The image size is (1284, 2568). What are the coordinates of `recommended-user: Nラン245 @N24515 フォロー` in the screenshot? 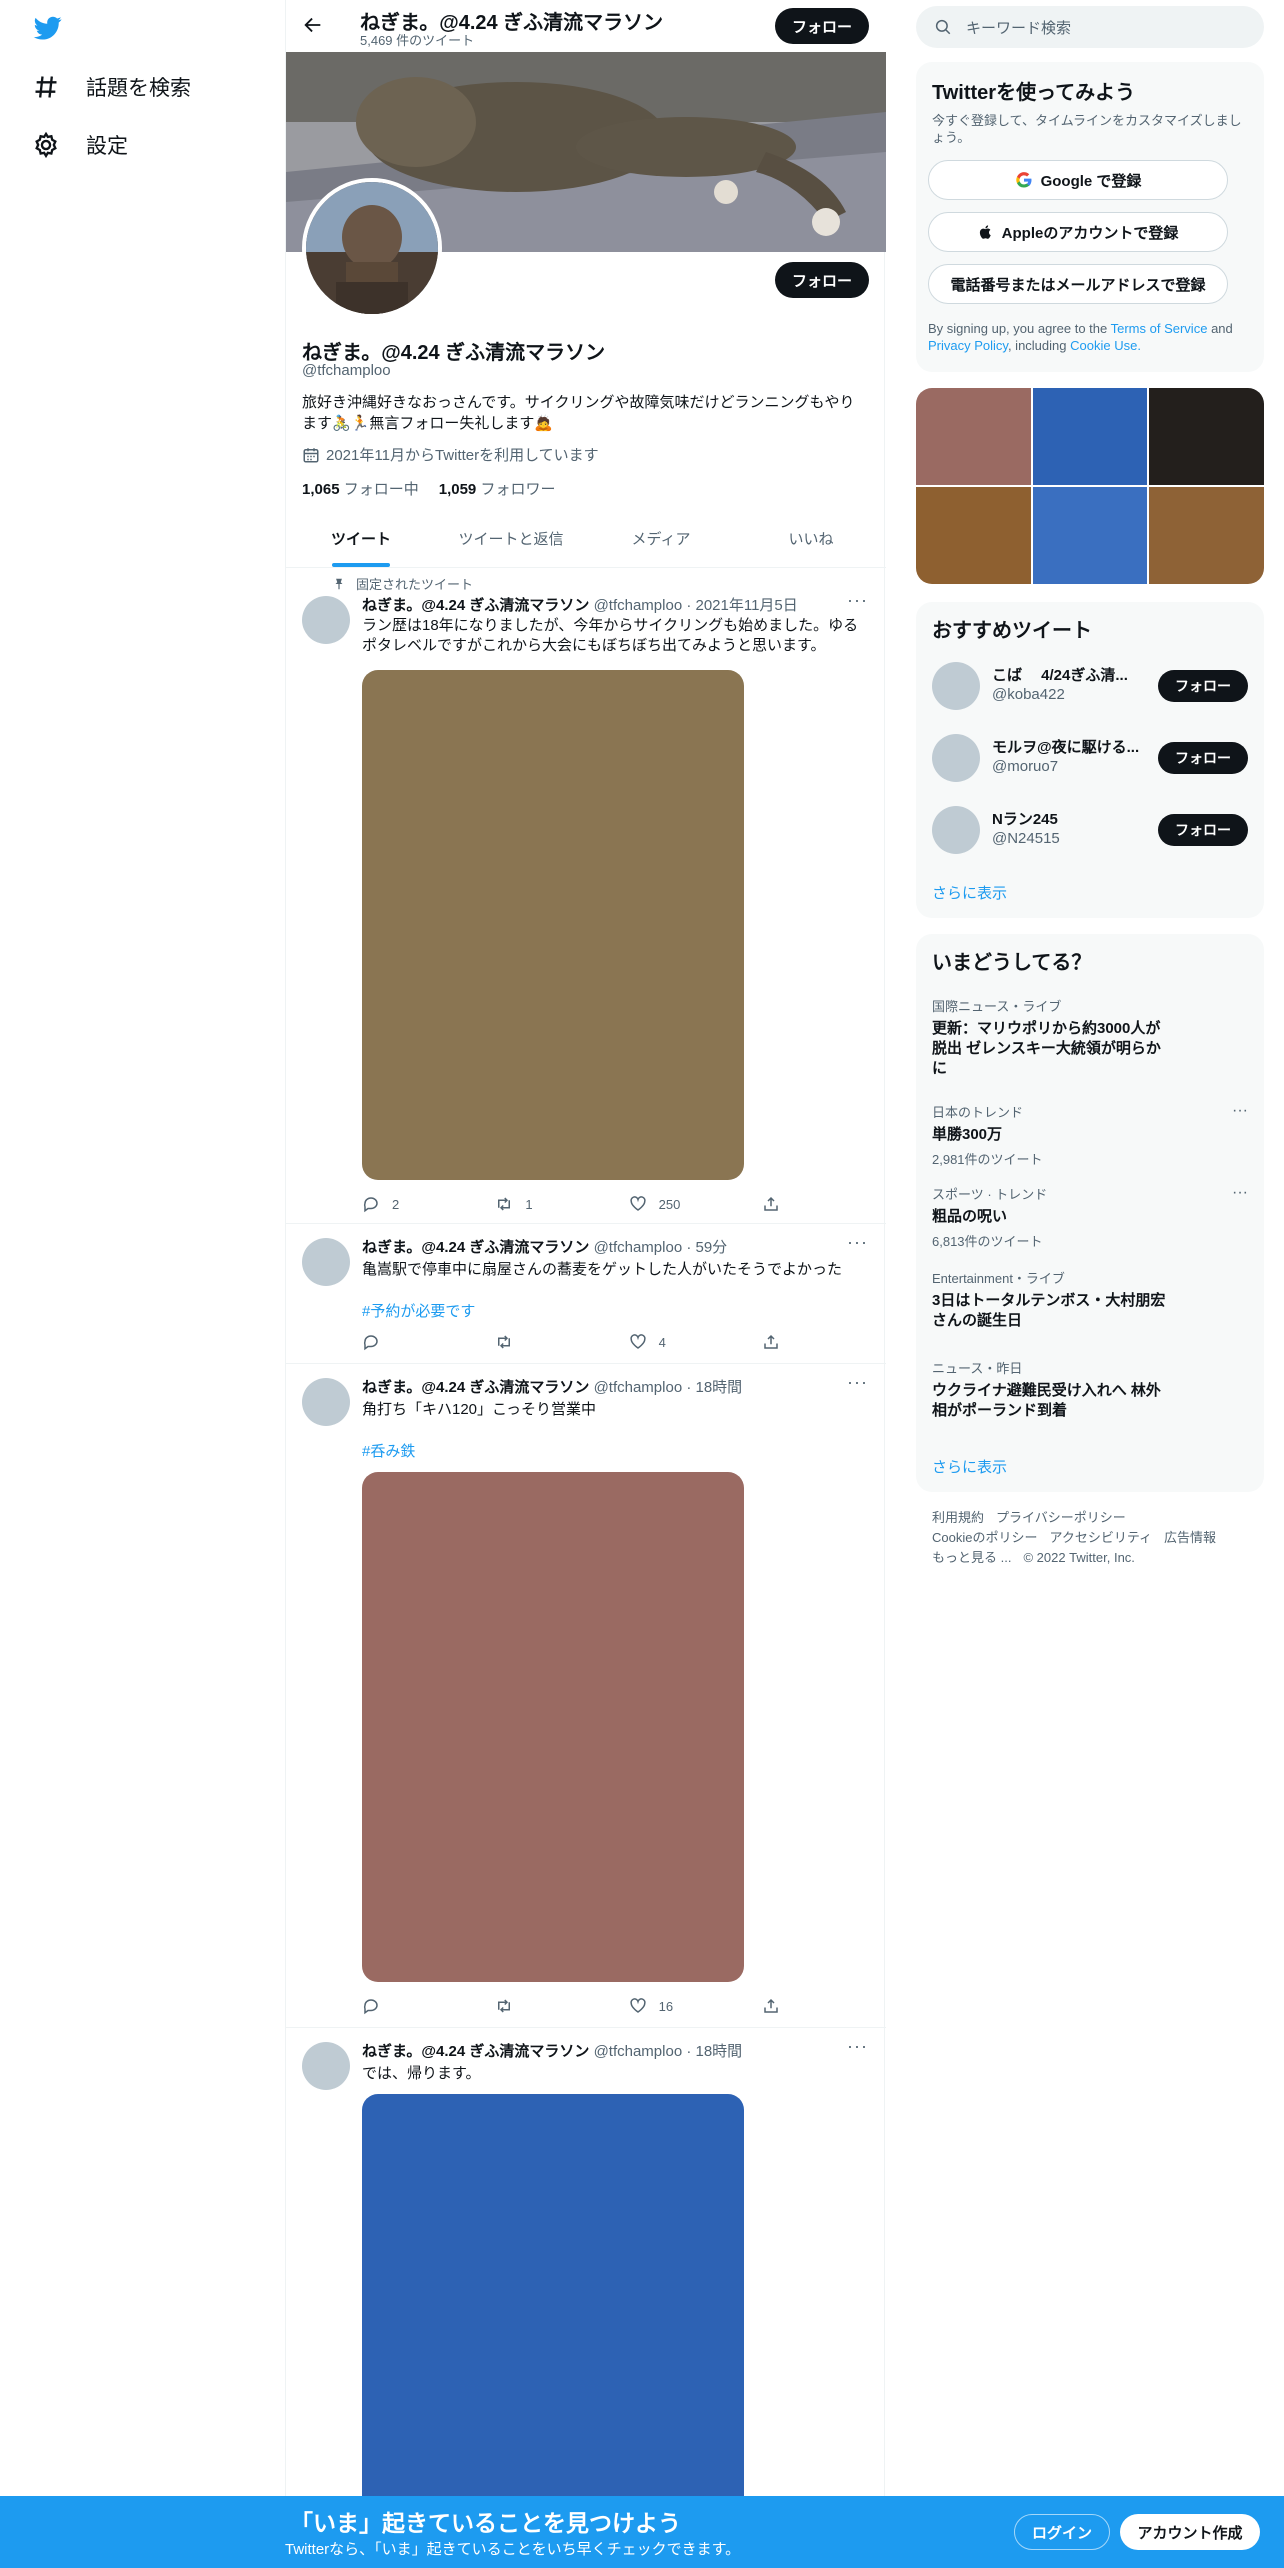 It's located at (1090, 830).